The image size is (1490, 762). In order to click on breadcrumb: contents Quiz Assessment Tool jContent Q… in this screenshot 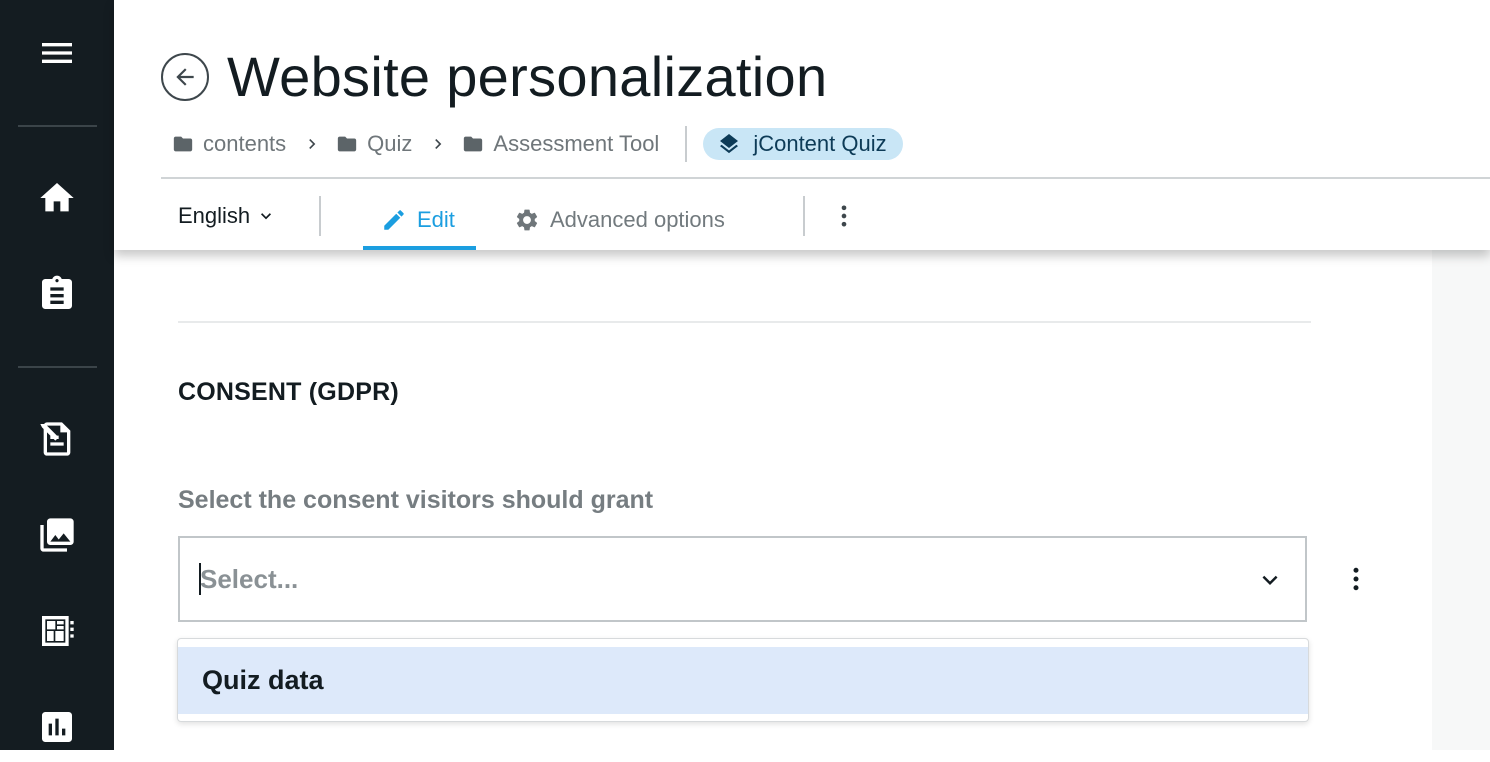, I will do `click(537, 144)`.